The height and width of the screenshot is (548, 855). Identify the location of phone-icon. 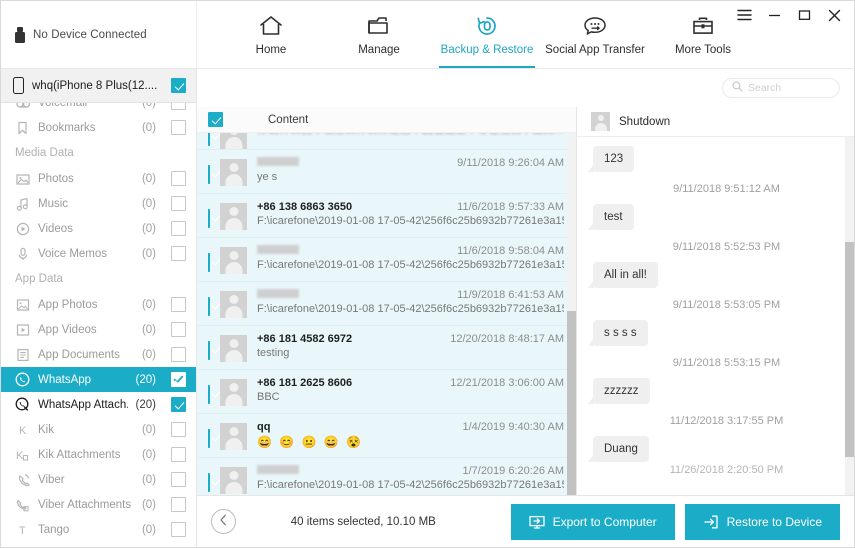
(18, 85).